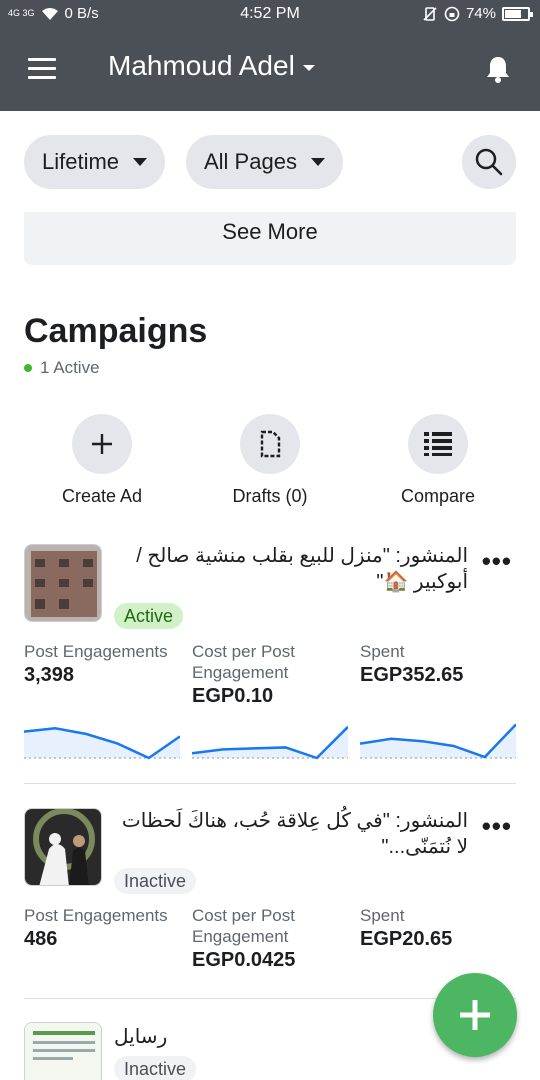 Image resolution: width=540 pixels, height=1080 pixels. What do you see at coordinates (102, 743) in the screenshot?
I see `sparkline-post-engagements` at bounding box center [102, 743].